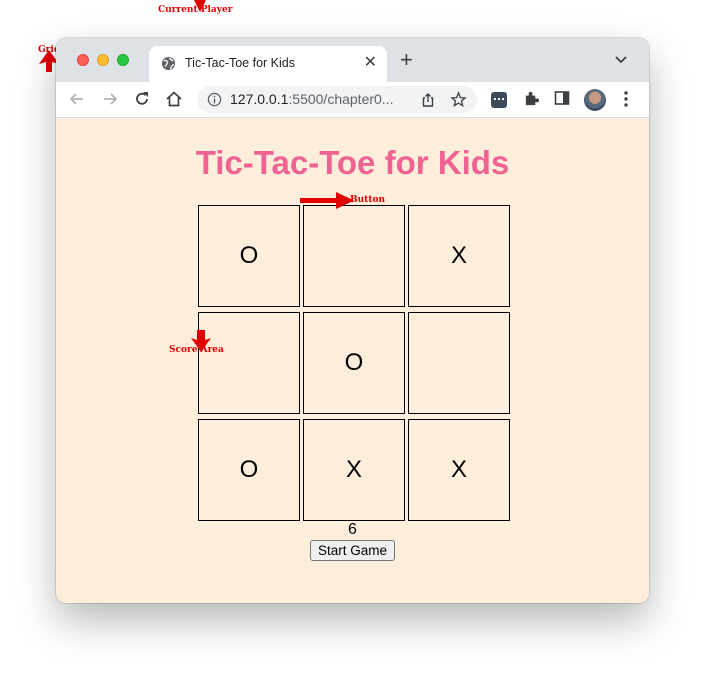  I want to click on globe-icon, so click(168, 63).